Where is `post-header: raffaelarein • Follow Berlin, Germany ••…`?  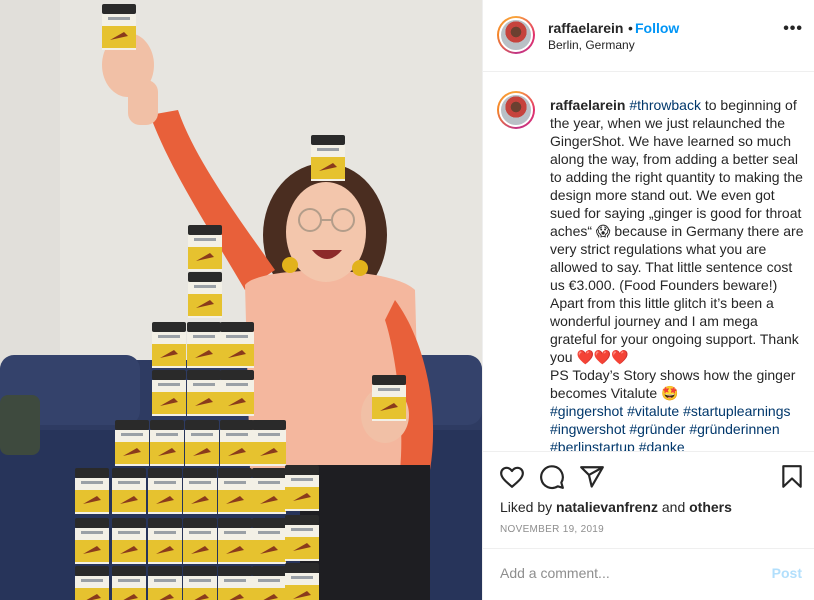 post-header: raffaelarein • Follow Berlin, Germany ••… is located at coordinates (648, 36).